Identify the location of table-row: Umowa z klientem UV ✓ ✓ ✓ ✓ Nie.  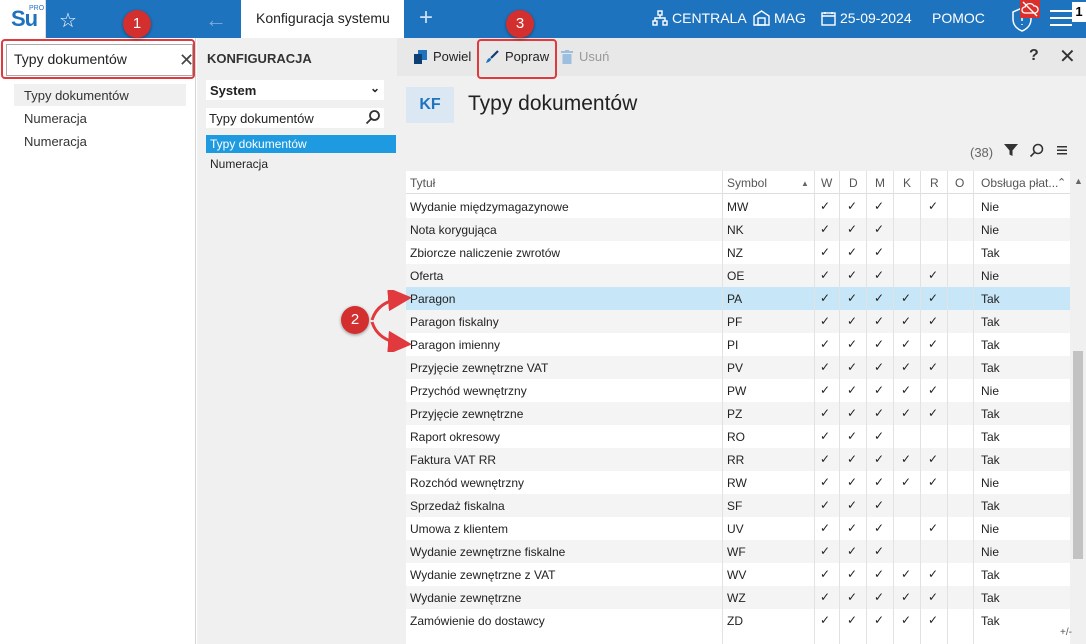
(738, 528).